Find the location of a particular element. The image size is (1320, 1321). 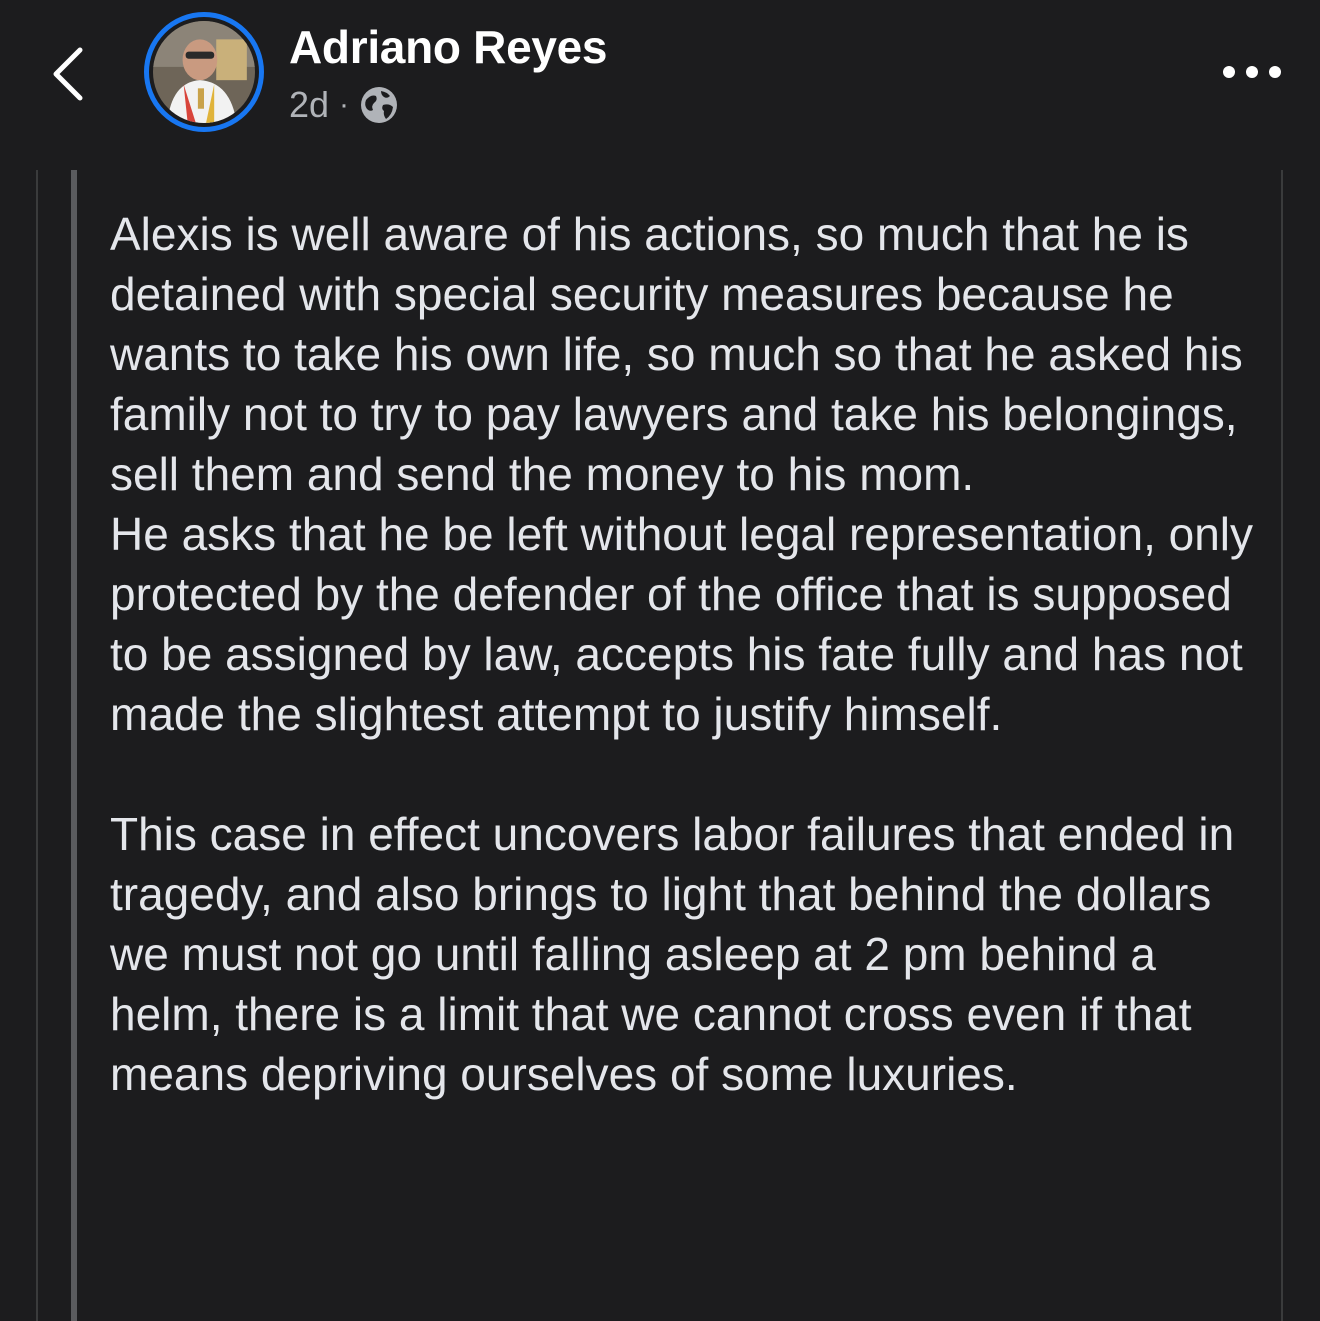

avatar is located at coordinates (204, 72).